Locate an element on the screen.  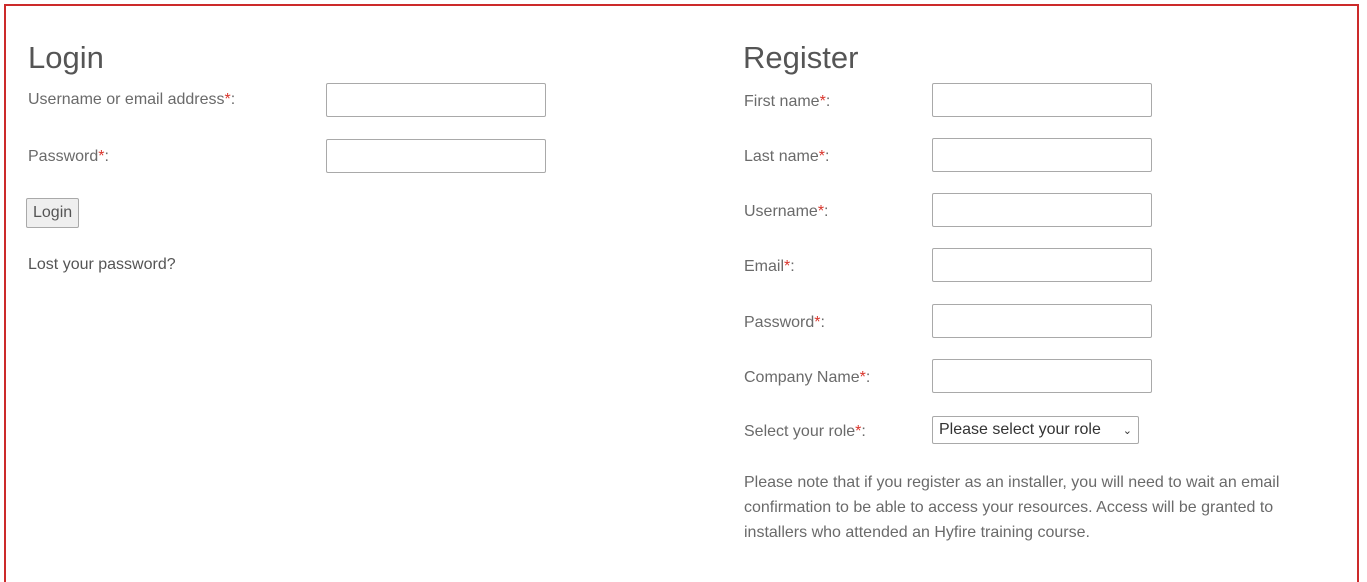
chevron-down-icon: ⌄ is located at coordinates (1127, 430).